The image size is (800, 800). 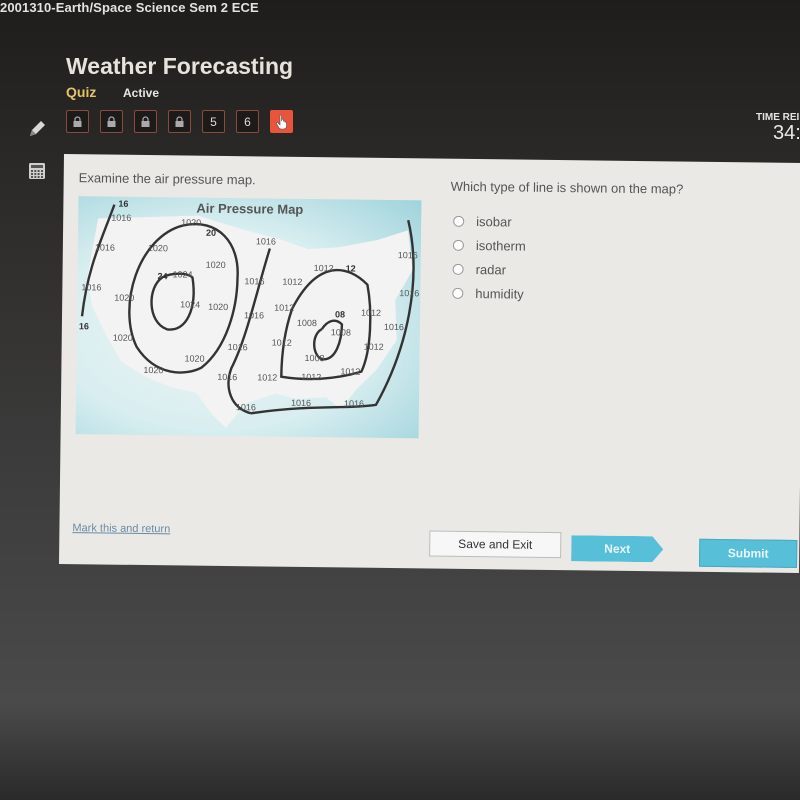 I want to click on calculator-icon, so click(x=37, y=171).